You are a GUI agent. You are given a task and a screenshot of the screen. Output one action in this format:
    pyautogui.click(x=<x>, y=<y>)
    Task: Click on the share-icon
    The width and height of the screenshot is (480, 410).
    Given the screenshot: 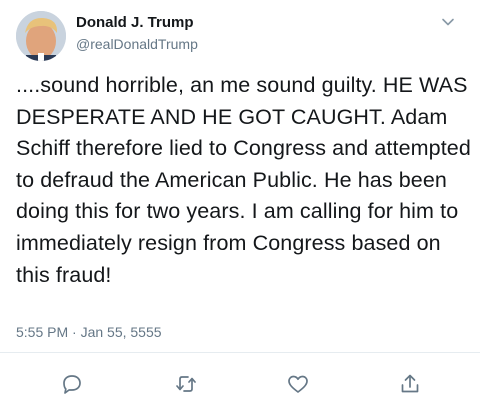 What is the action you would take?
    pyautogui.click(x=410, y=384)
    